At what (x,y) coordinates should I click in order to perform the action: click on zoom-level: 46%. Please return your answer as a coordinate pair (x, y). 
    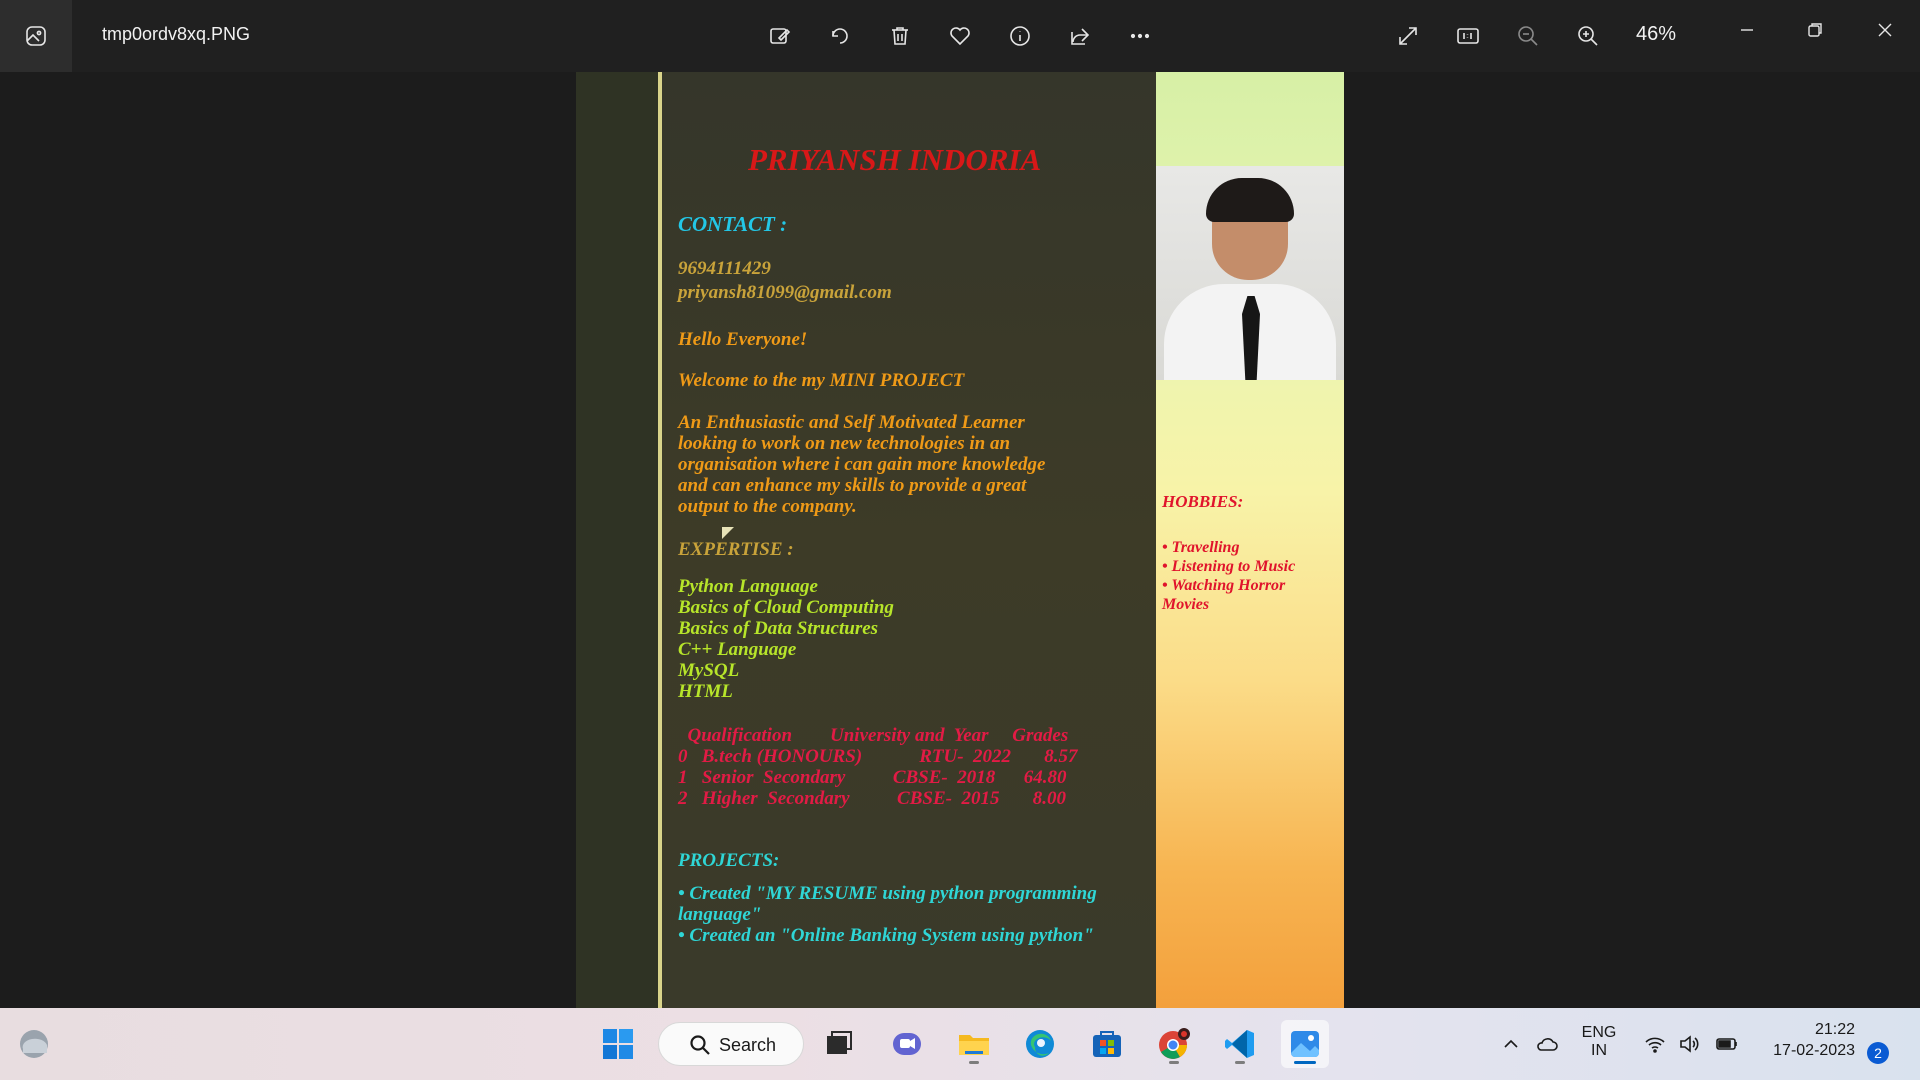
    Looking at the image, I should click on (1656, 34).